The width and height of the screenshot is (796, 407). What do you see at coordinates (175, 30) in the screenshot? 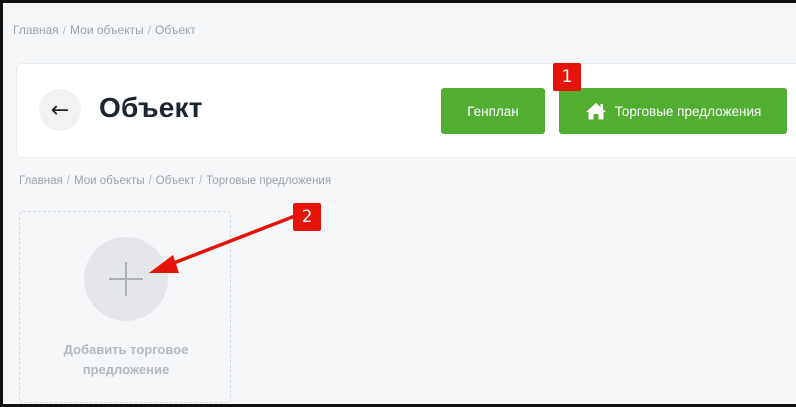
I see `breadcrumb-current: Объект` at bounding box center [175, 30].